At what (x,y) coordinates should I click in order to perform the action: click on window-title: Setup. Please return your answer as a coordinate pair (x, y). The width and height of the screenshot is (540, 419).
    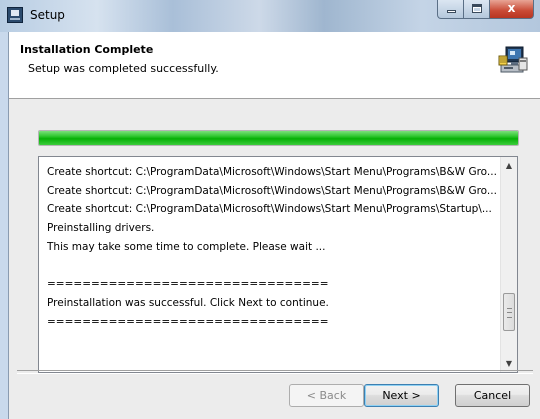
    Looking at the image, I should click on (47, 15).